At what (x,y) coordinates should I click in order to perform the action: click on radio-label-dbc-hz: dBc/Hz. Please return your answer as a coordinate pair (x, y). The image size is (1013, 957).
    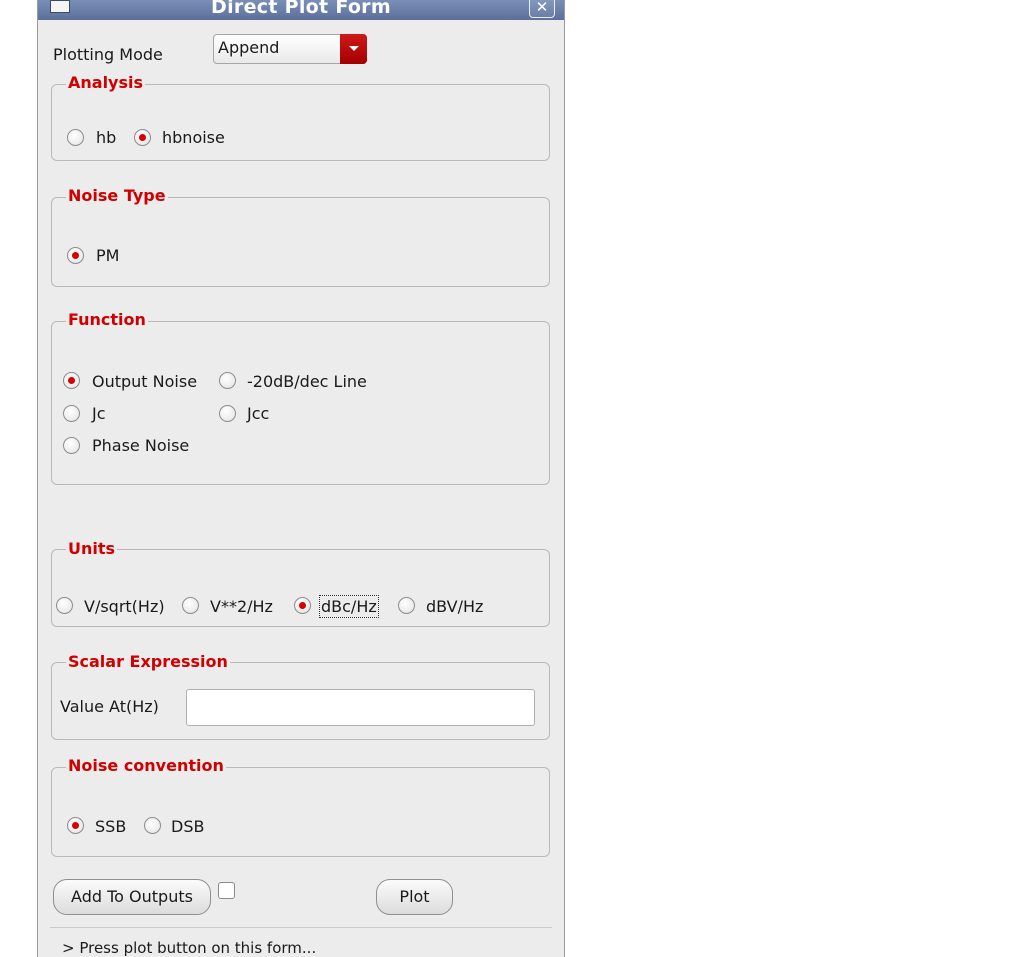
    Looking at the image, I should click on (349, 606).